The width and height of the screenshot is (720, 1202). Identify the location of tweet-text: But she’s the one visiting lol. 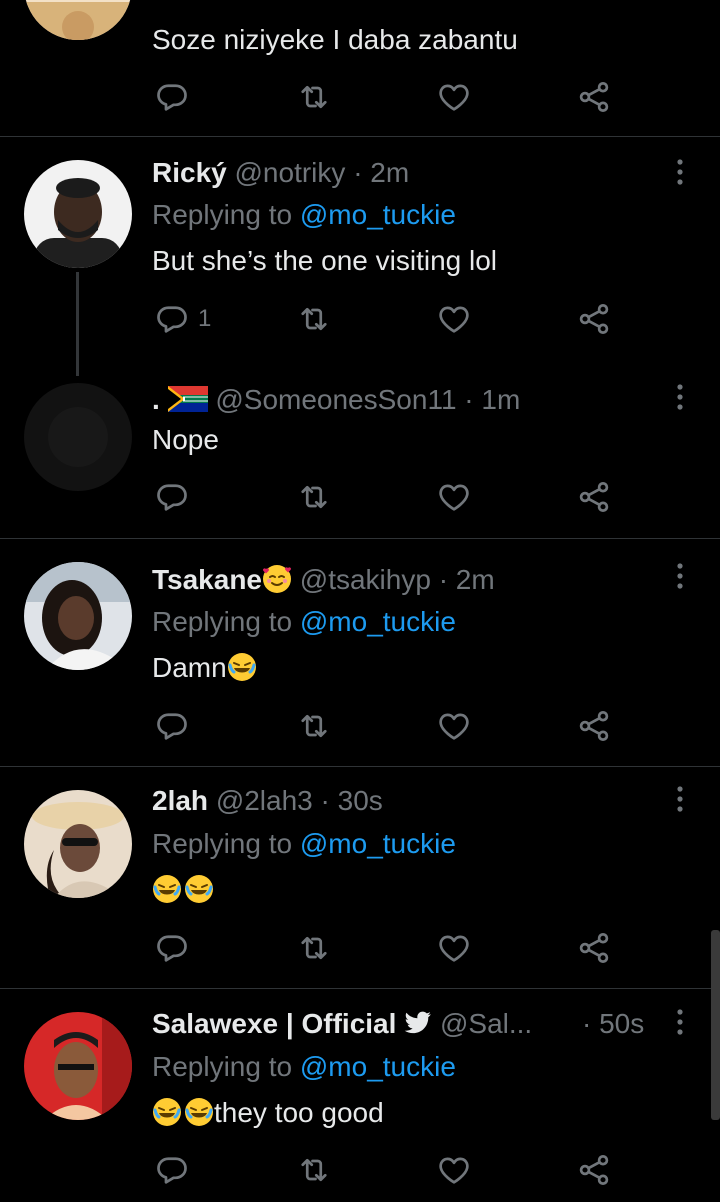
(325, 260).